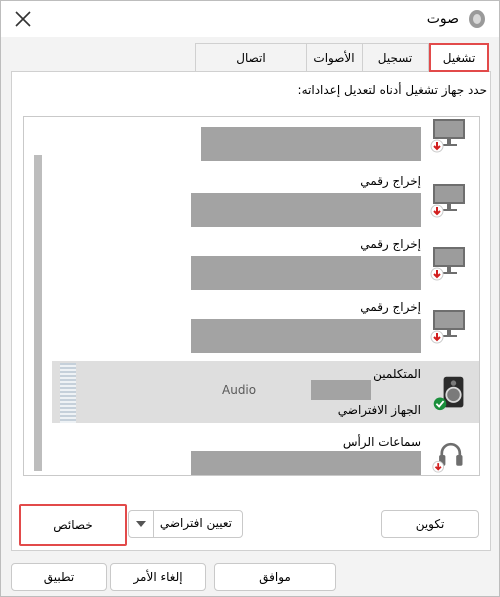  I want to click on cancel-button: إلغاء الأمر, so click(158, 577).